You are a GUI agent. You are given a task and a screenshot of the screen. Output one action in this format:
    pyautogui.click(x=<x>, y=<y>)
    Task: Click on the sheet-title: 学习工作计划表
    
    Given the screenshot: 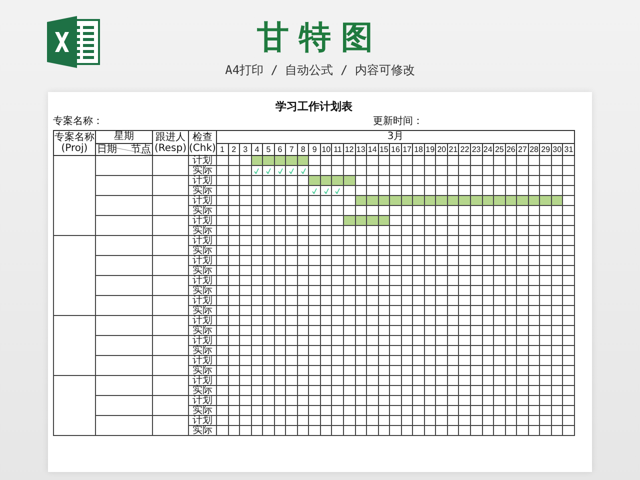 What is the action you would take?
    pyautogui.click(x=314, y=107)
    